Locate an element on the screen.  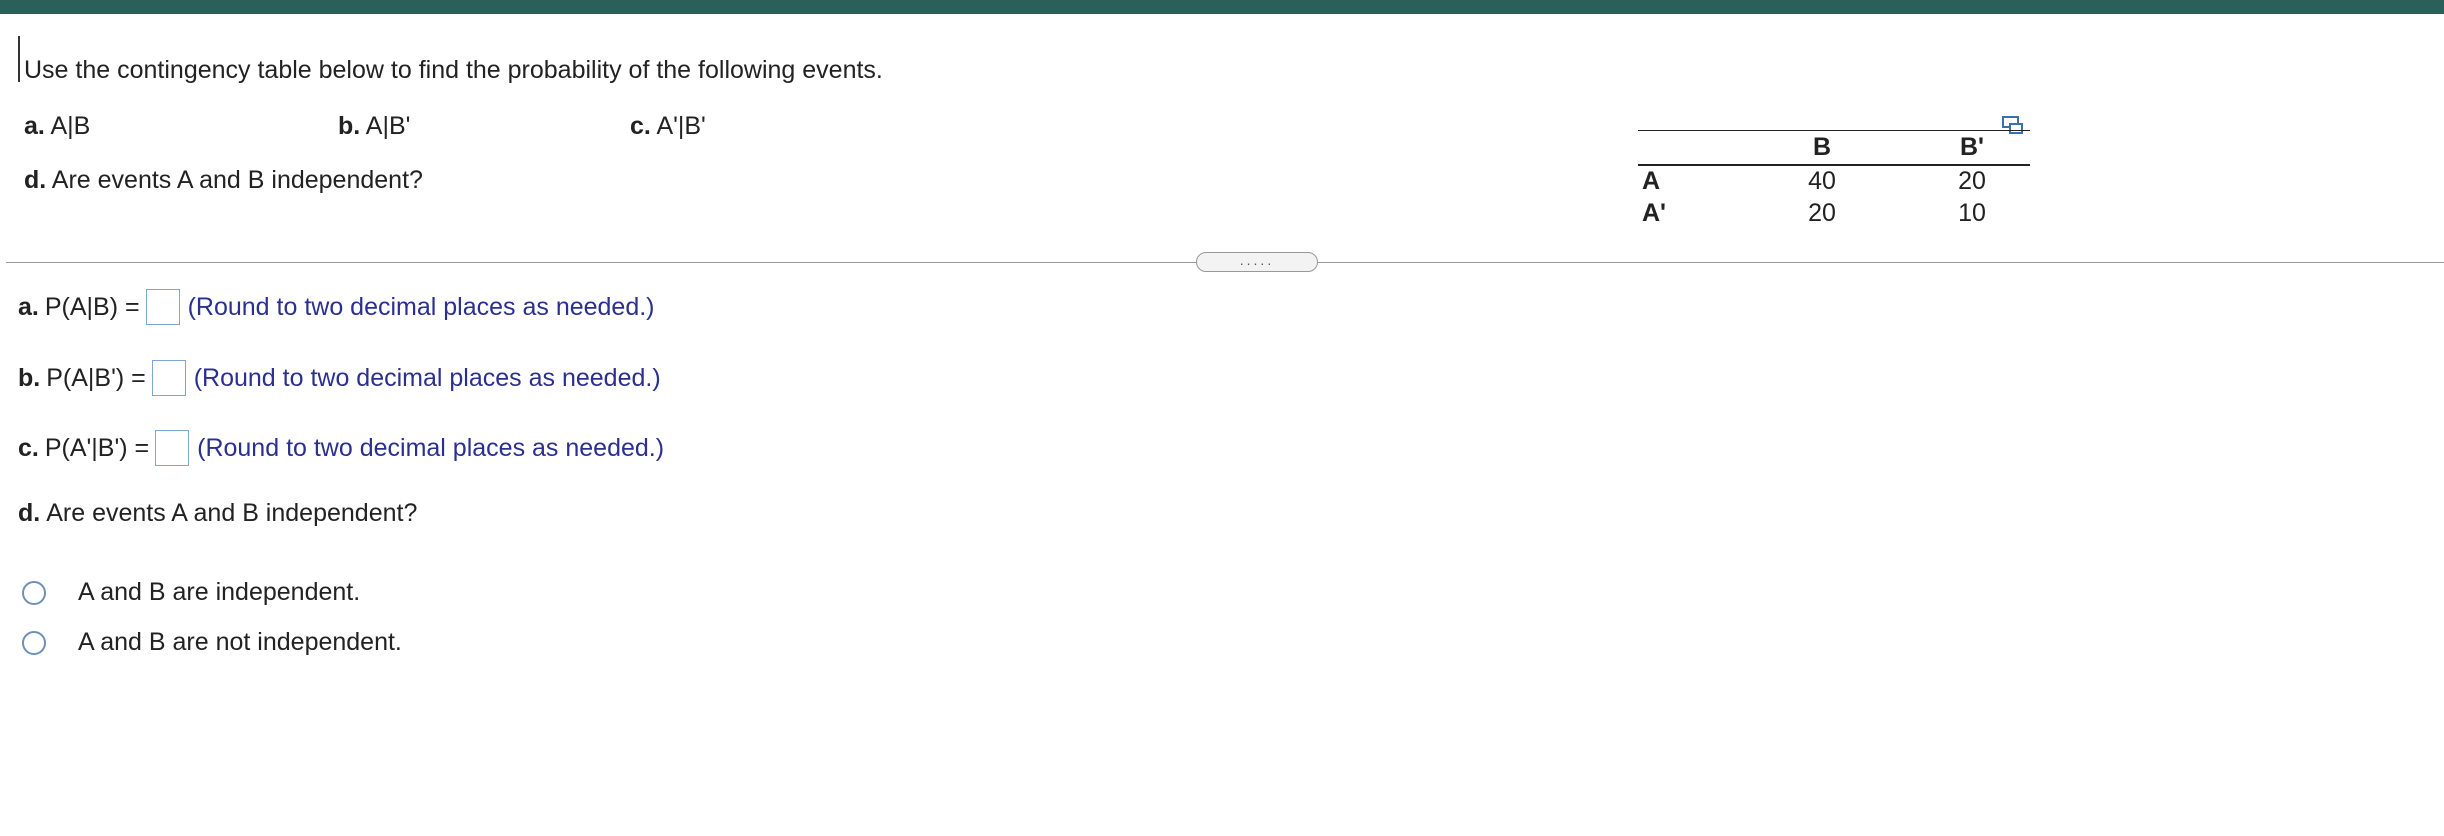
radio-button-not-independent is located at coordinates (34, 642).